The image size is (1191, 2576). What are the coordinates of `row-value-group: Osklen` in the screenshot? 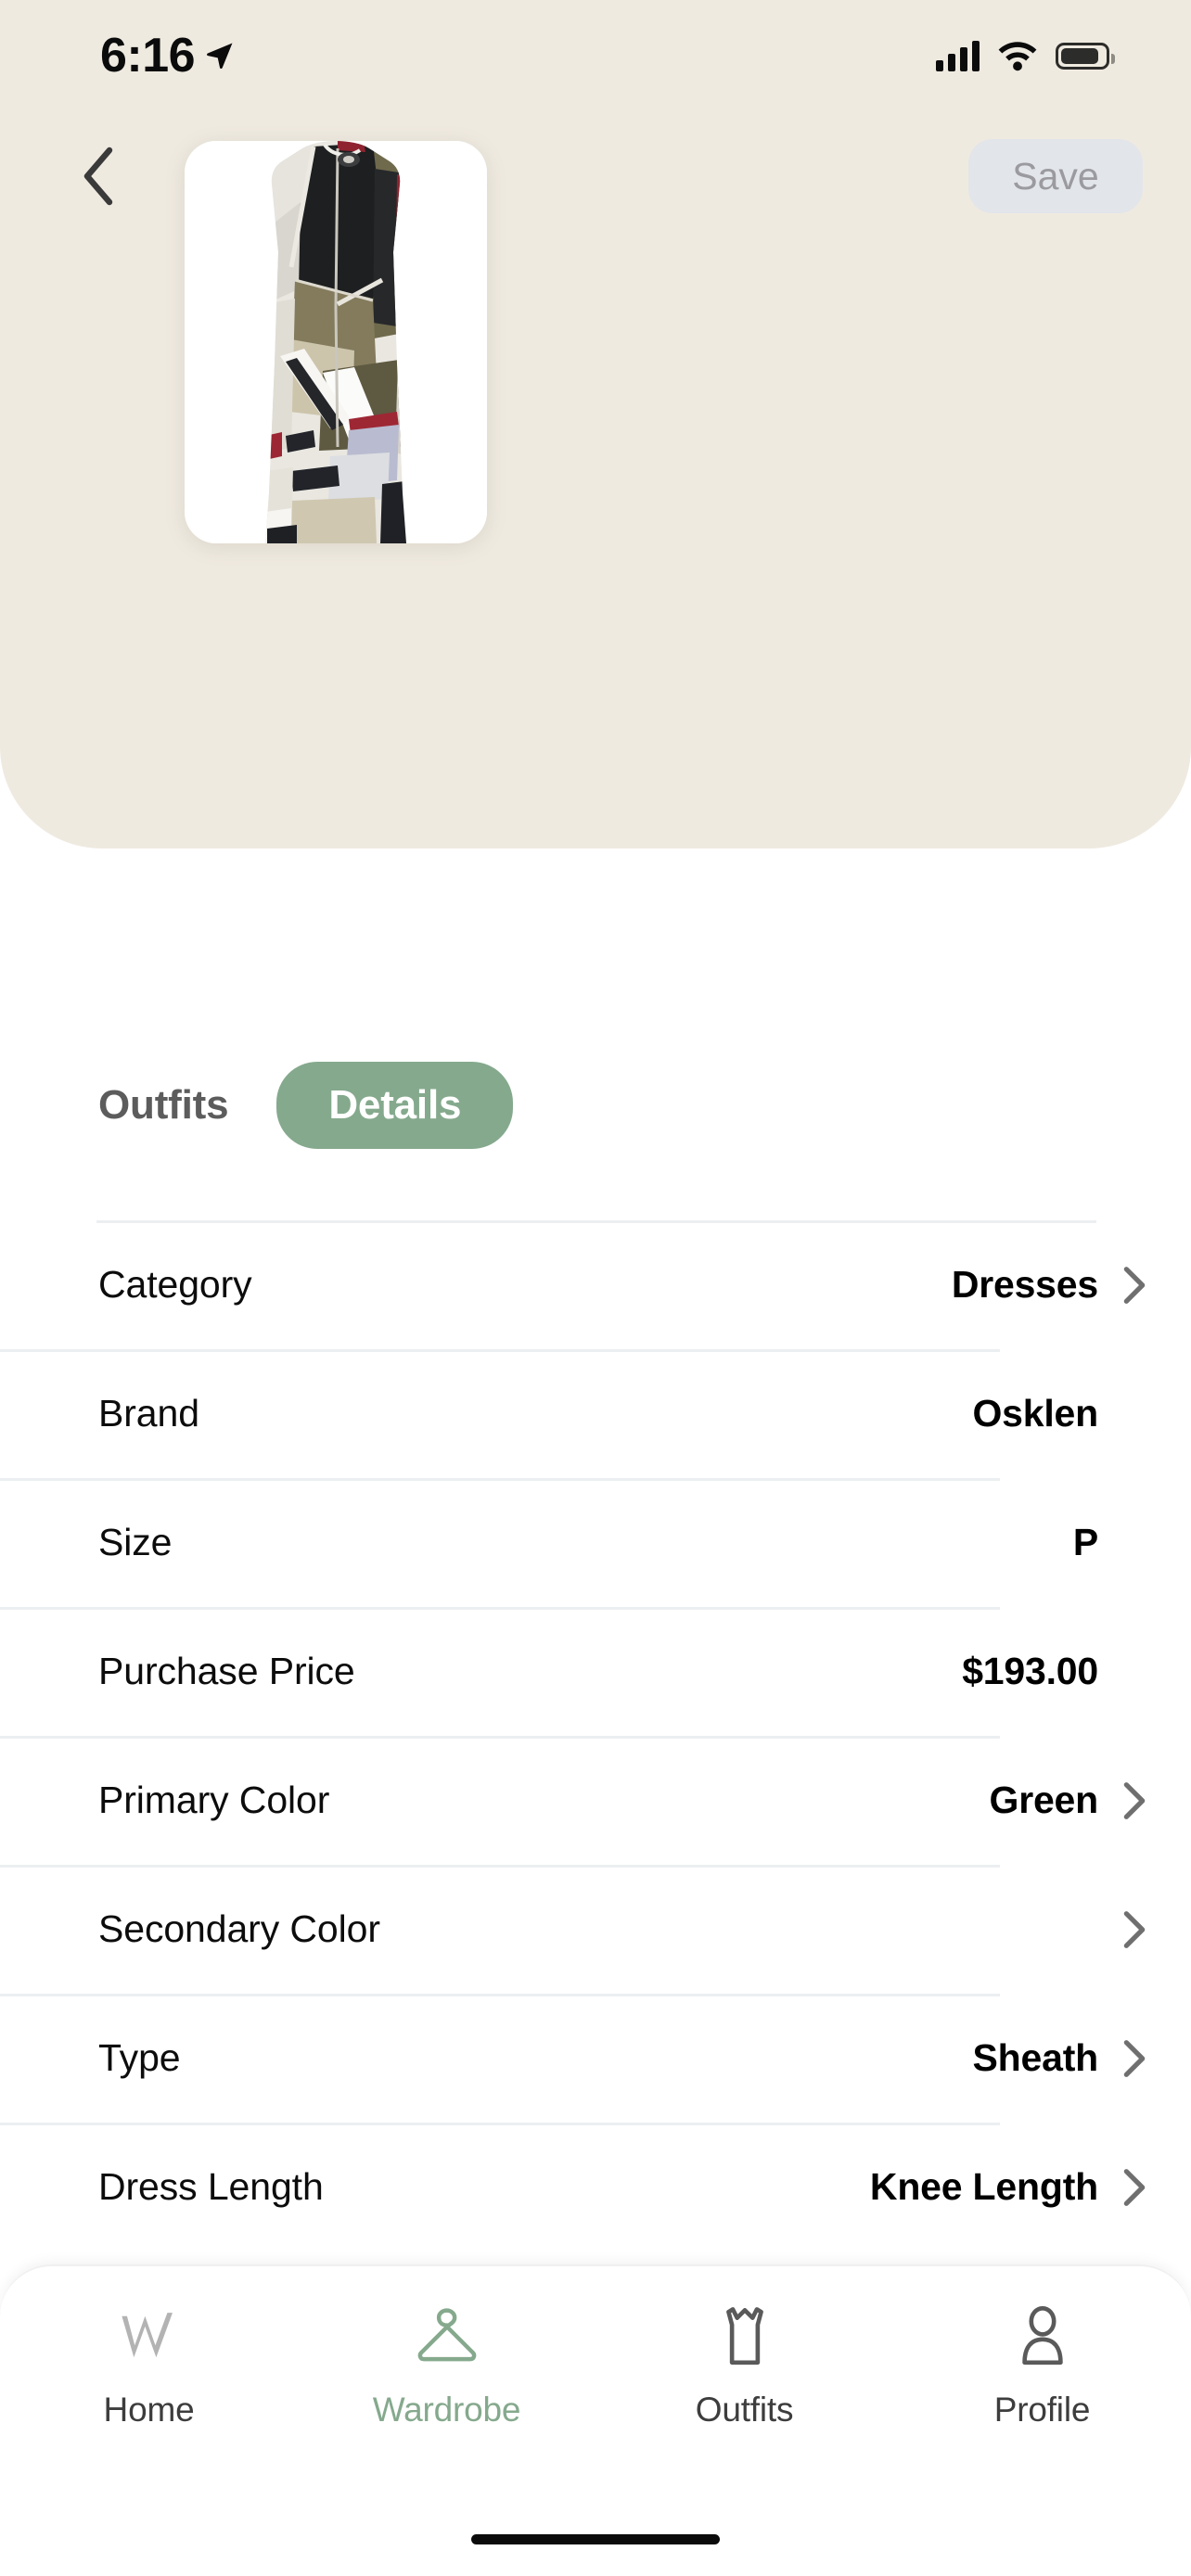 It's located at (1059, 1413).